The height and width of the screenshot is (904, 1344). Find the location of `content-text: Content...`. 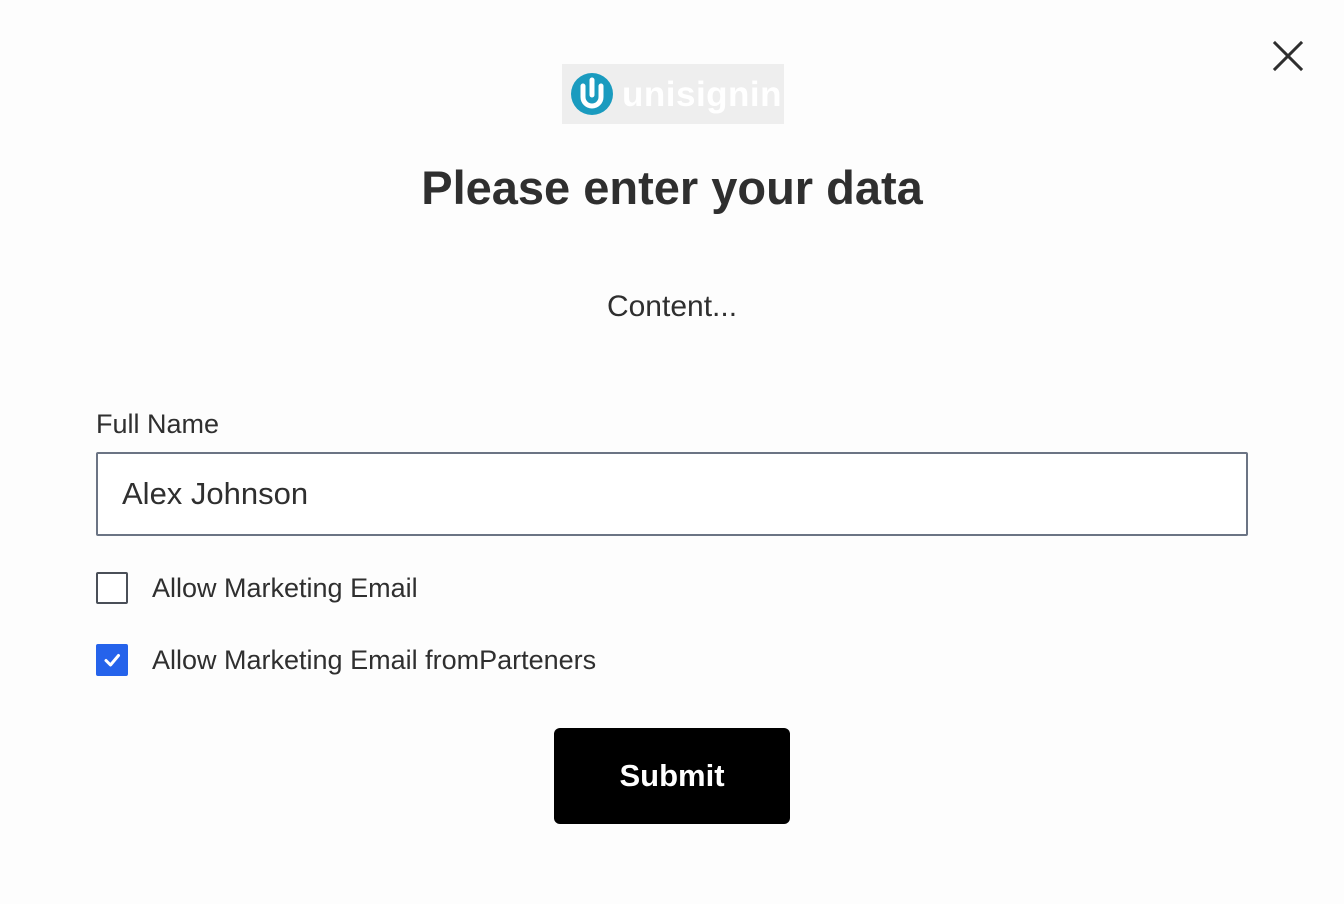

content-text: Content... is located at coordinates (672, 306).